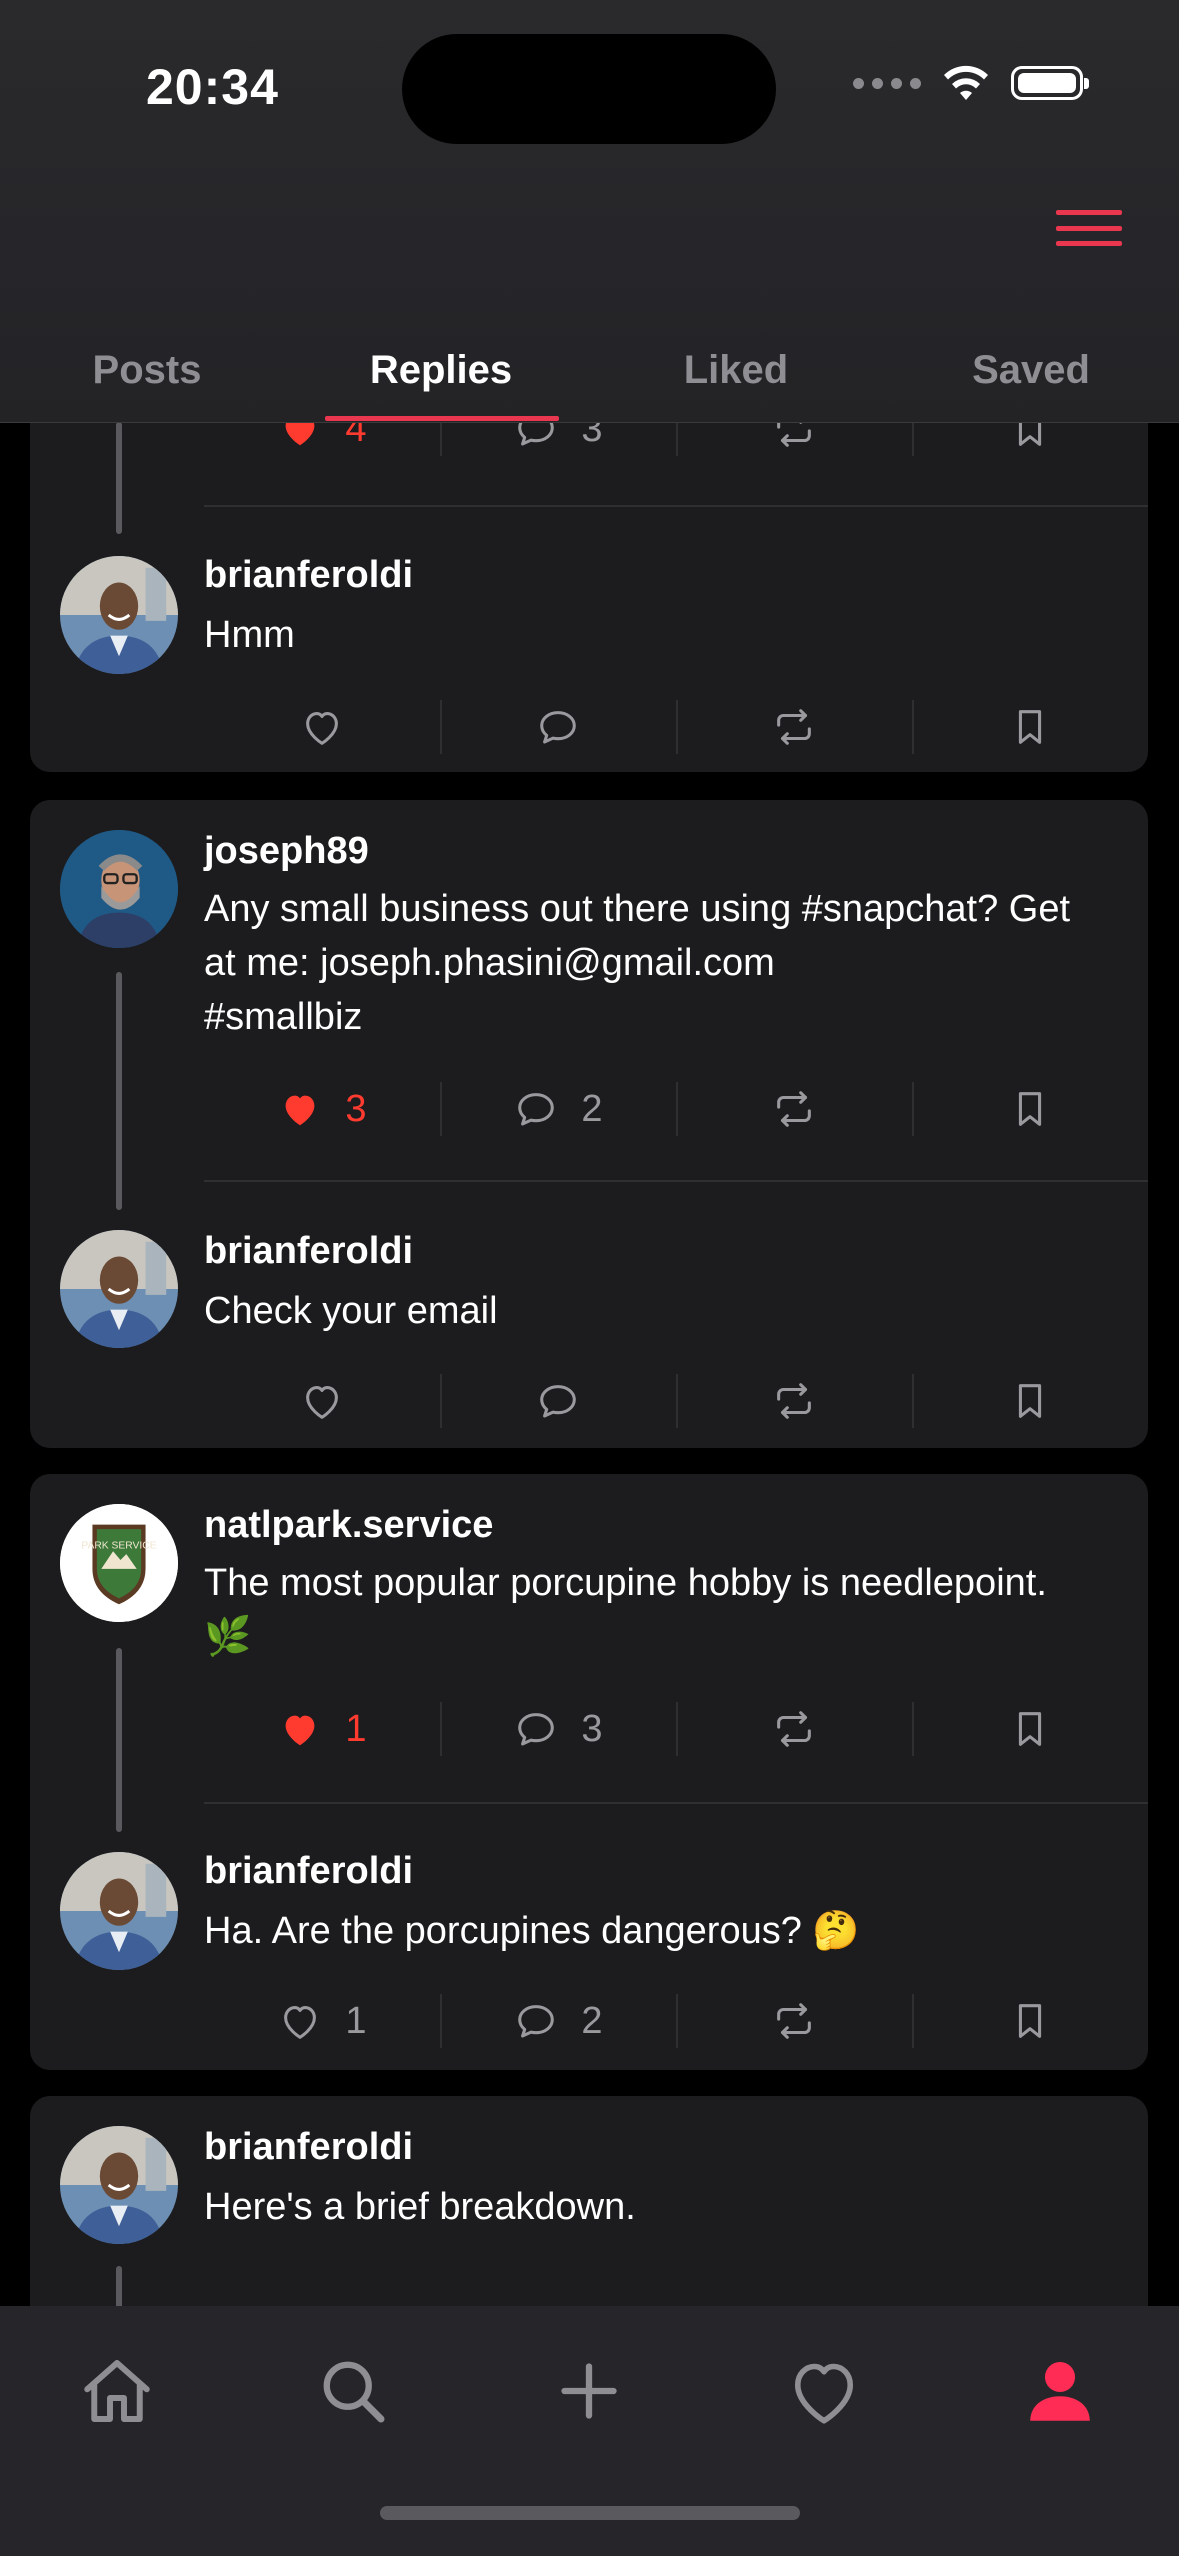  What do you see at coordinates (589, 89) in the screenshot?
I see `dynamic-island` at bounding box center [589, 89].